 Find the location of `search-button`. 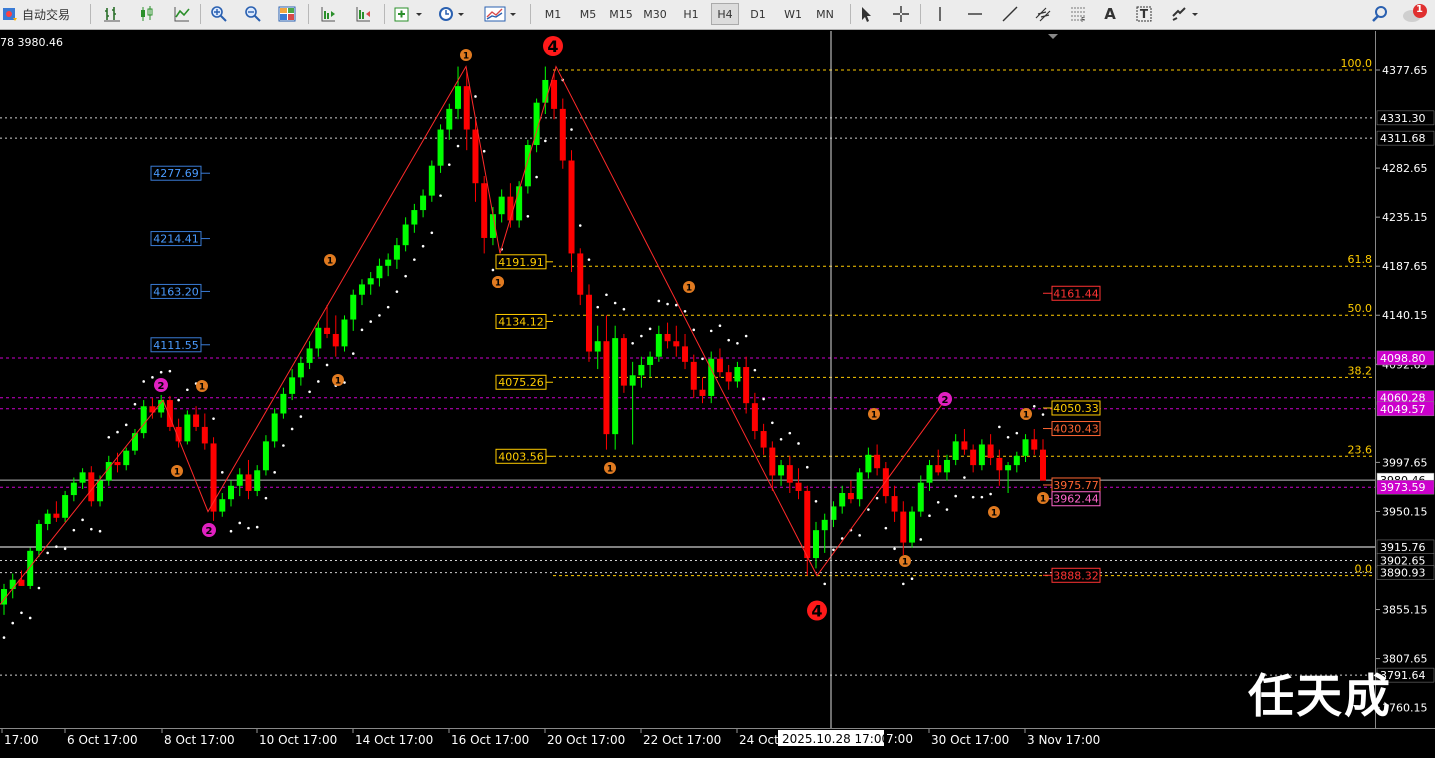

search-button is located at coordinates (1380, 14).